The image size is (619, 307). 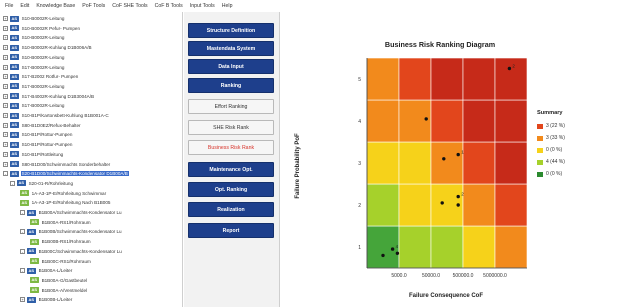 What do you see at coordinates (231, 147) in the screenshot?
I see `business-risk-rank-button: Business Risk Rank` at bounding box center [231, 147].